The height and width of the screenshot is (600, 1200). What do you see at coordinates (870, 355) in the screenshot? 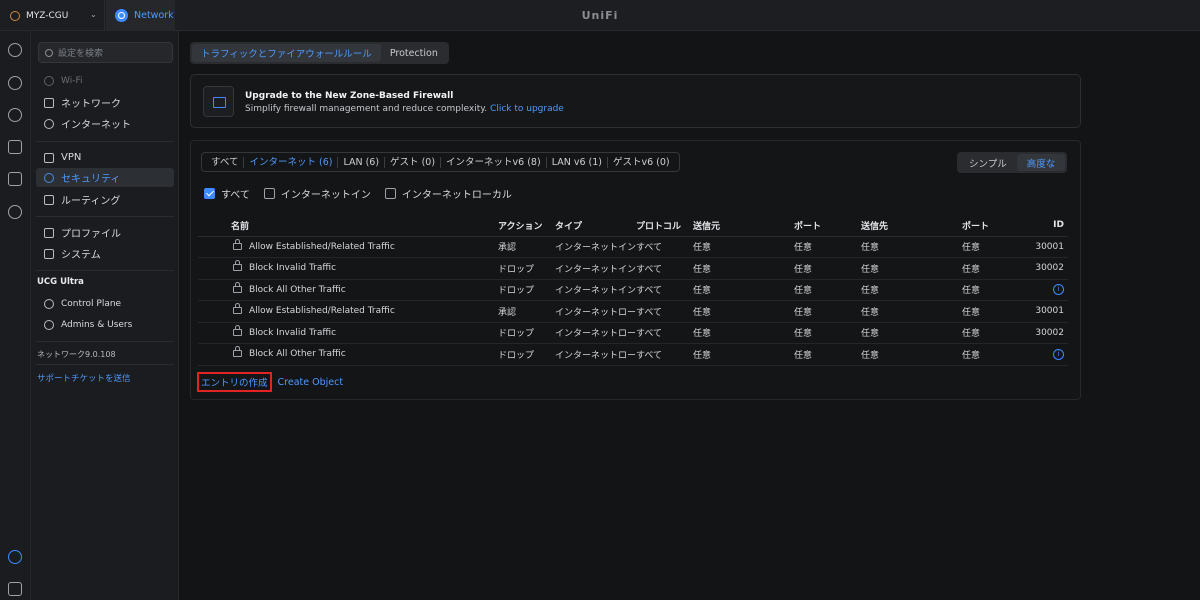
I see `rule-destination: 任意` at bounding box center [870, 355].